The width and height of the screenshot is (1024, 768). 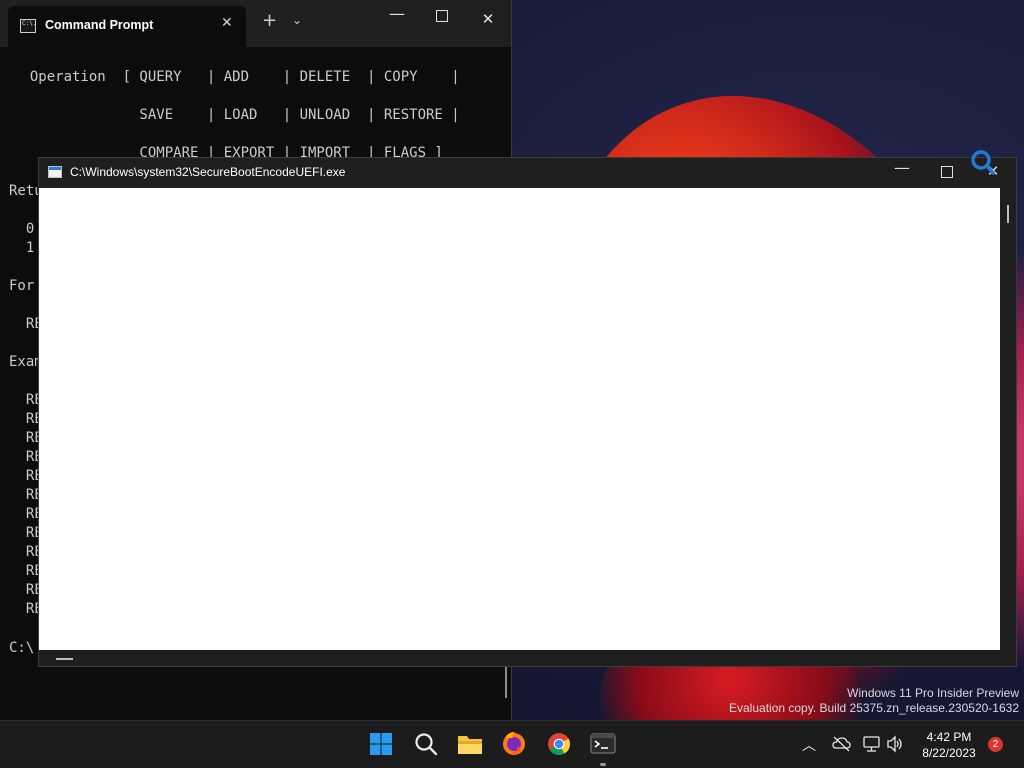 I want to click on console-line: 1, so click(x=22, y=248).